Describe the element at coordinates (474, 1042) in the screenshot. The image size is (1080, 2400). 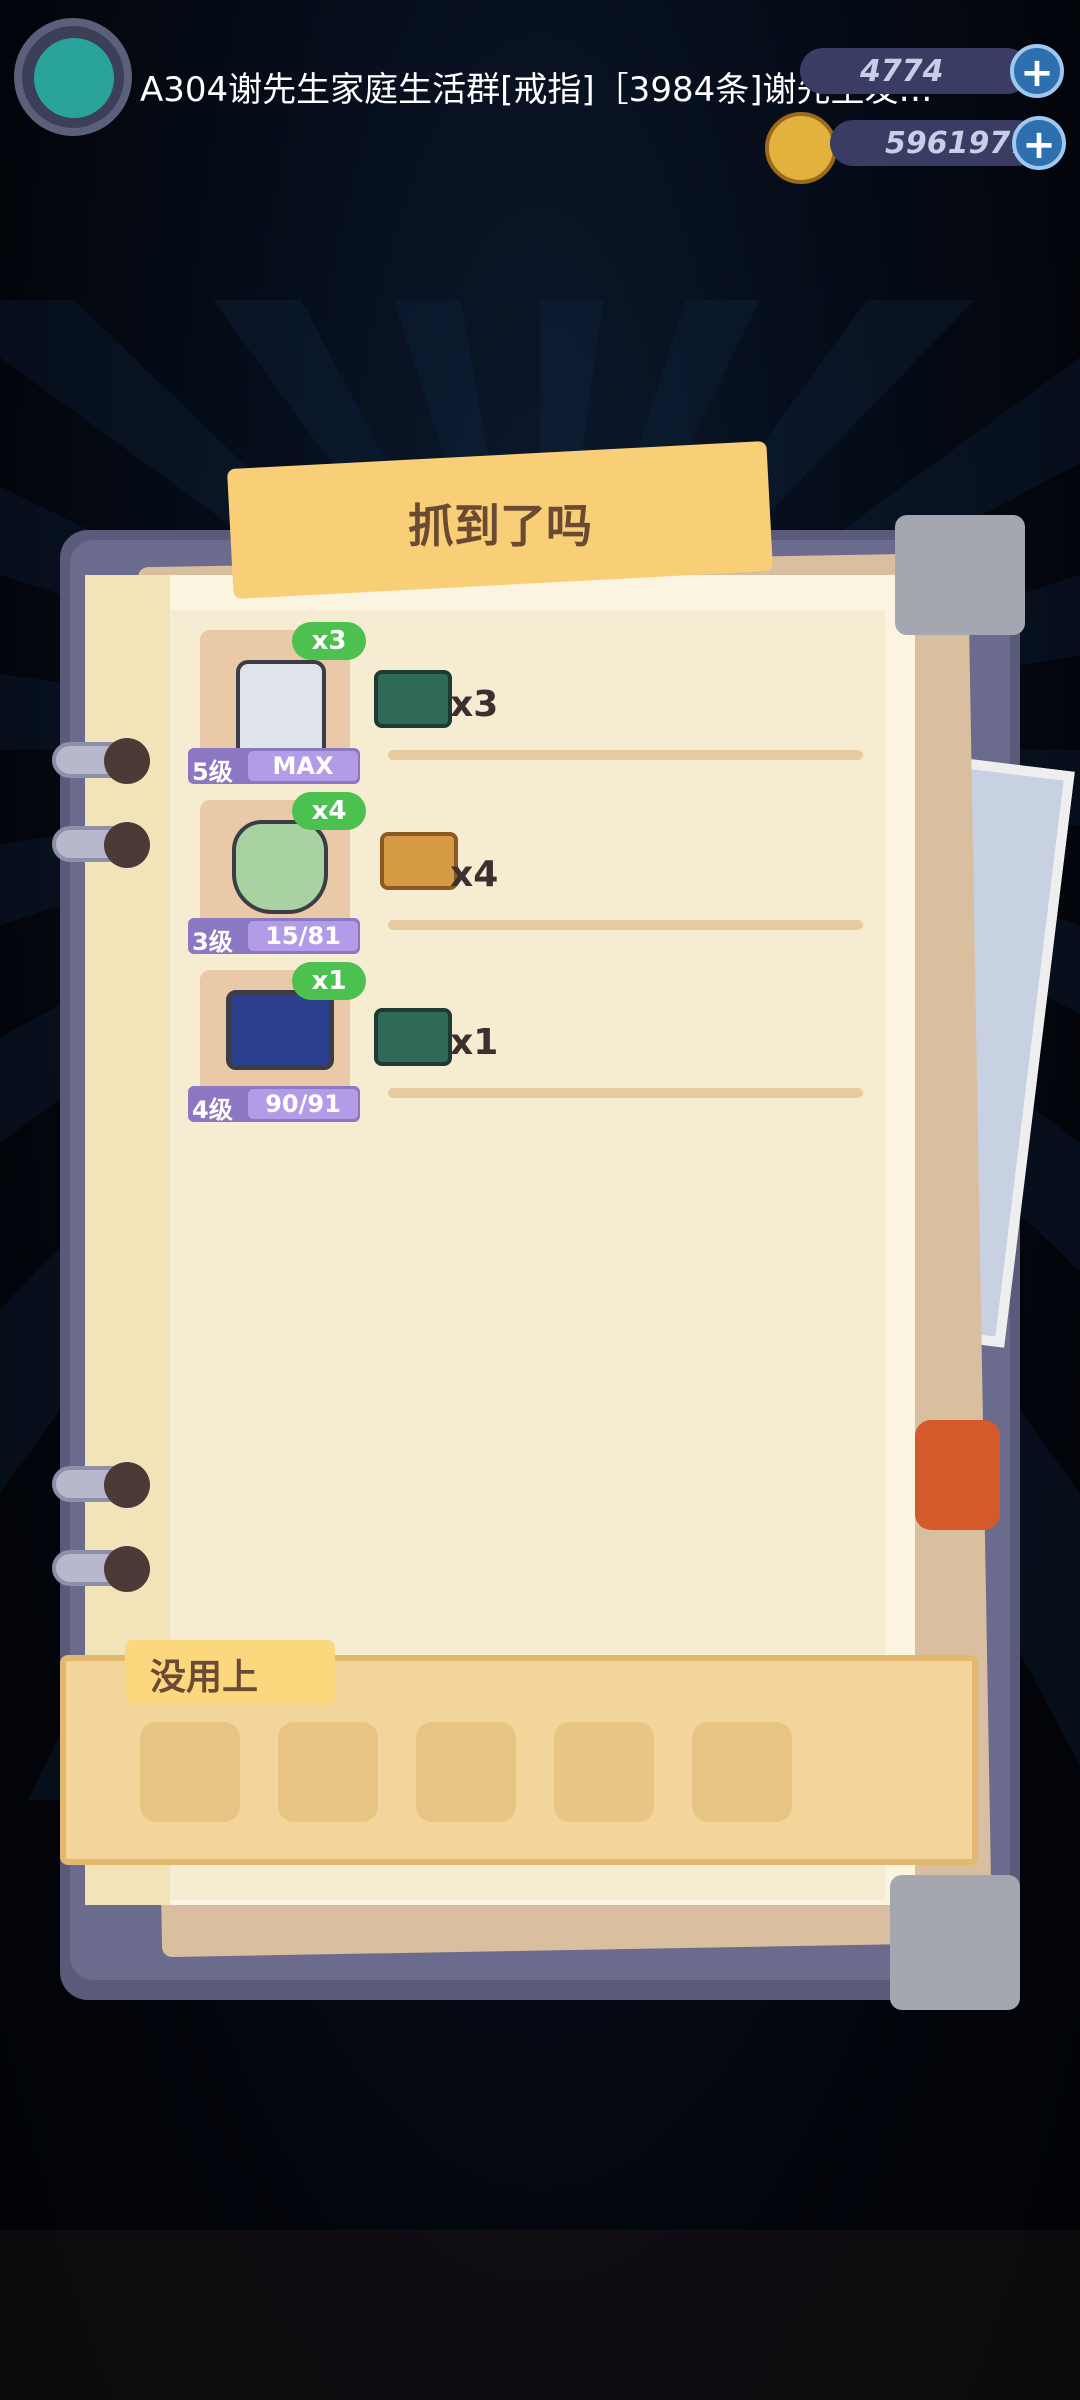
I see `reward-quantity: x1` at that location.